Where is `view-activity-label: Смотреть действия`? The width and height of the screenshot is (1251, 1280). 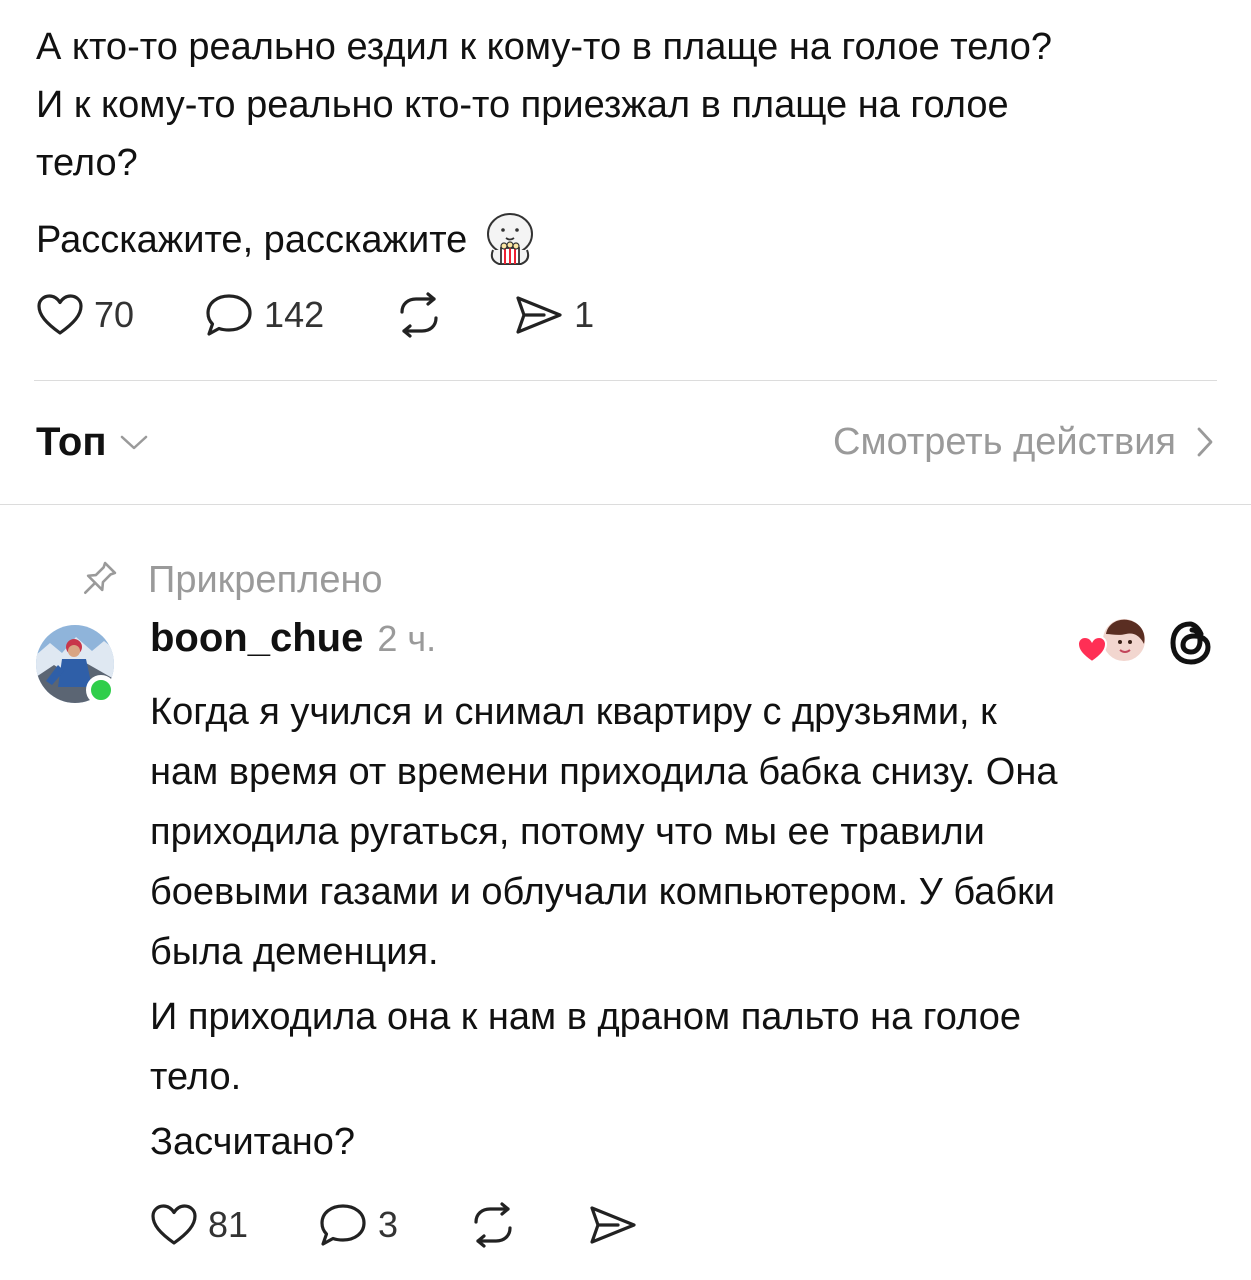 view-activity-label: Смотреть действия is located at coordinates (1004, 441).